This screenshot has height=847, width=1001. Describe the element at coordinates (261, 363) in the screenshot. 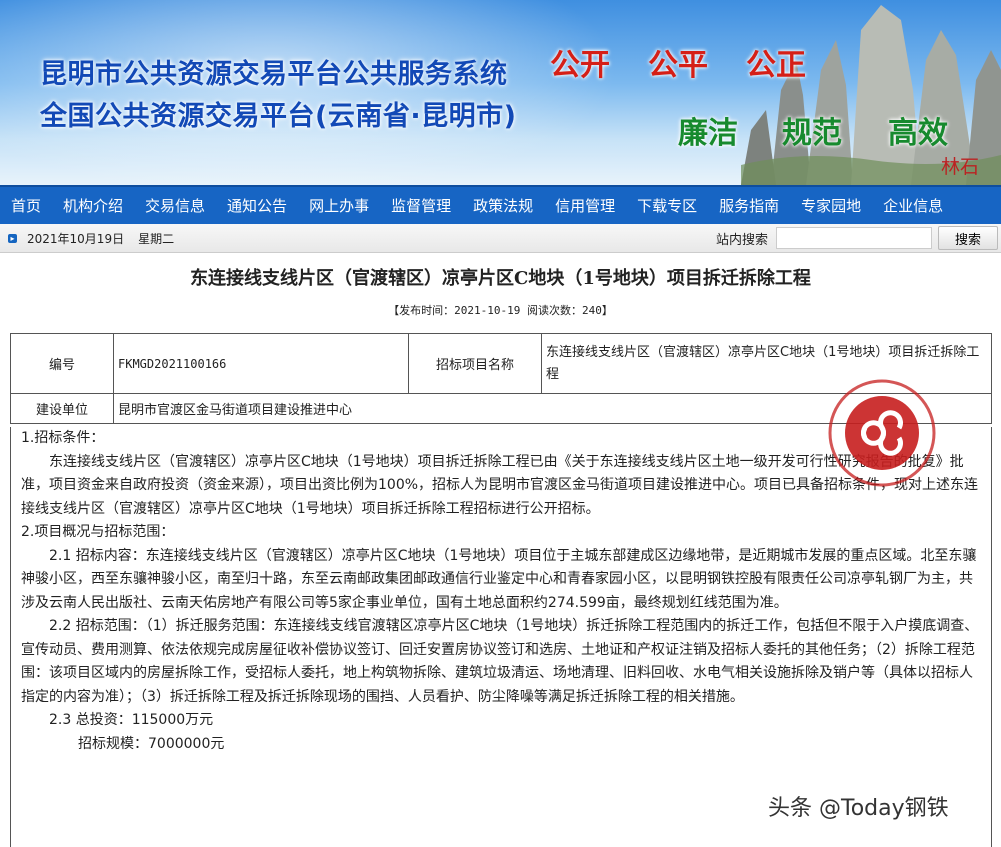

I see `project-number: FKMGD2021100166` at that location.